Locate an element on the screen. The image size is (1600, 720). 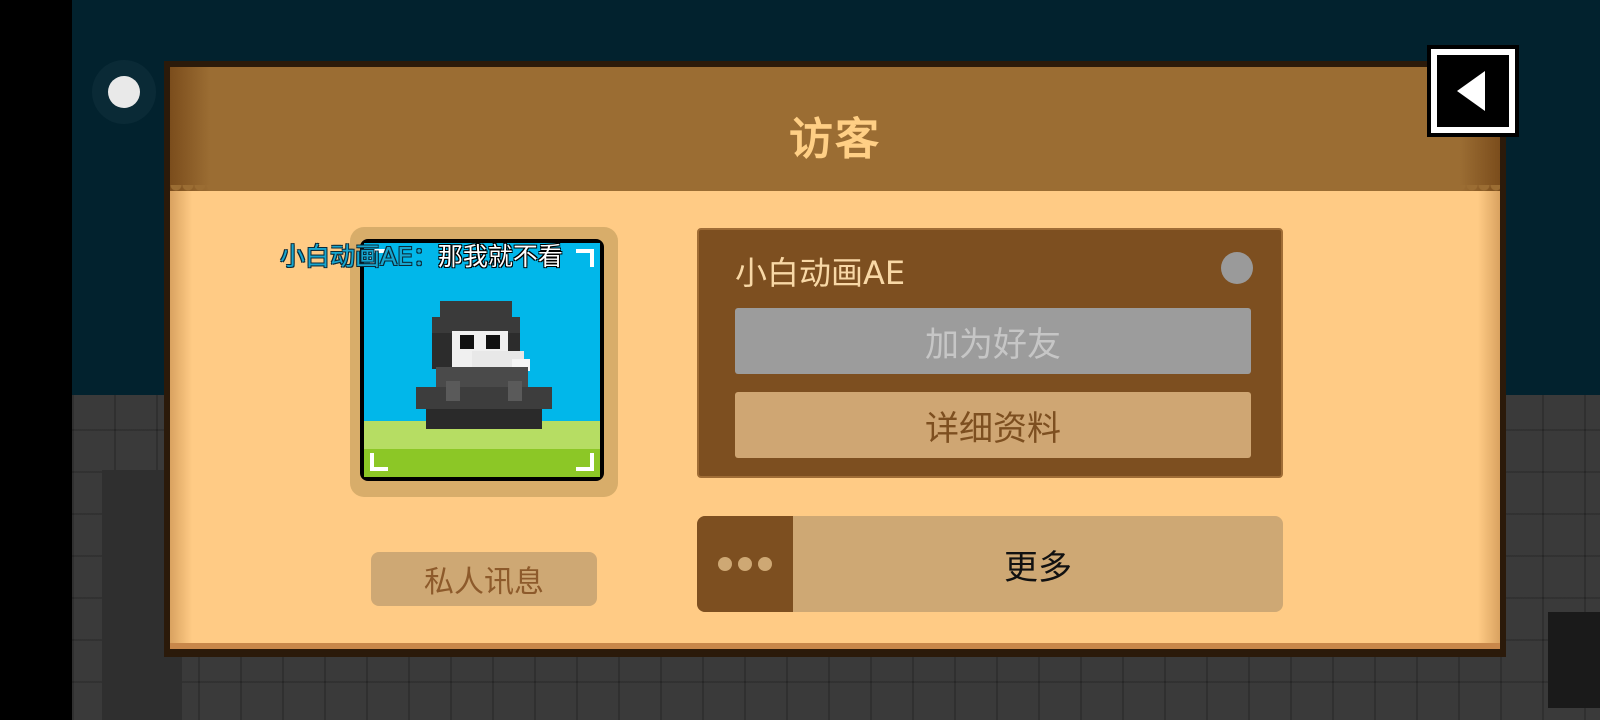
back-arrow-icon is located at coordinates (1471, 91).